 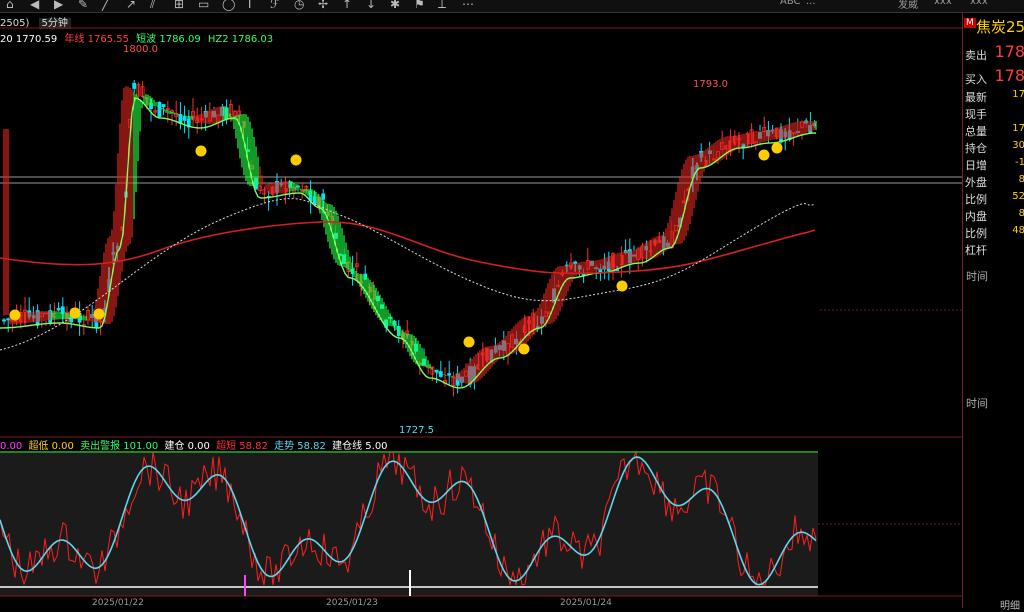 What do you see at coordinates (976, 79) in the screenshot?
I see `buy-label: 买入` at bounding box center [976, 79].